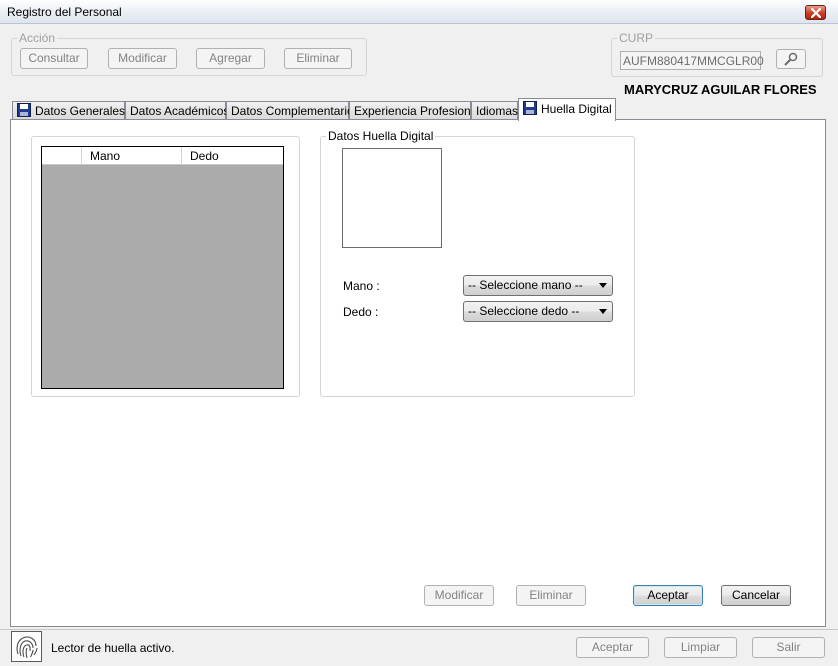  What do you see at coordinates (788, 647) in the screenshot?
I see `salir-button: Salir` at bounding box center [788, 647].